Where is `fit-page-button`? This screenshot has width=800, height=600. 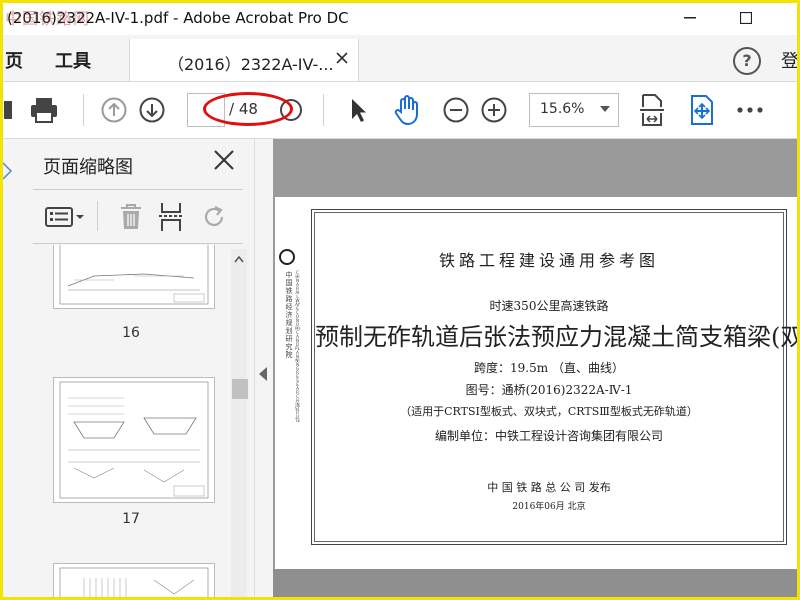
fit-page-button is located at coordinates (652, 110).